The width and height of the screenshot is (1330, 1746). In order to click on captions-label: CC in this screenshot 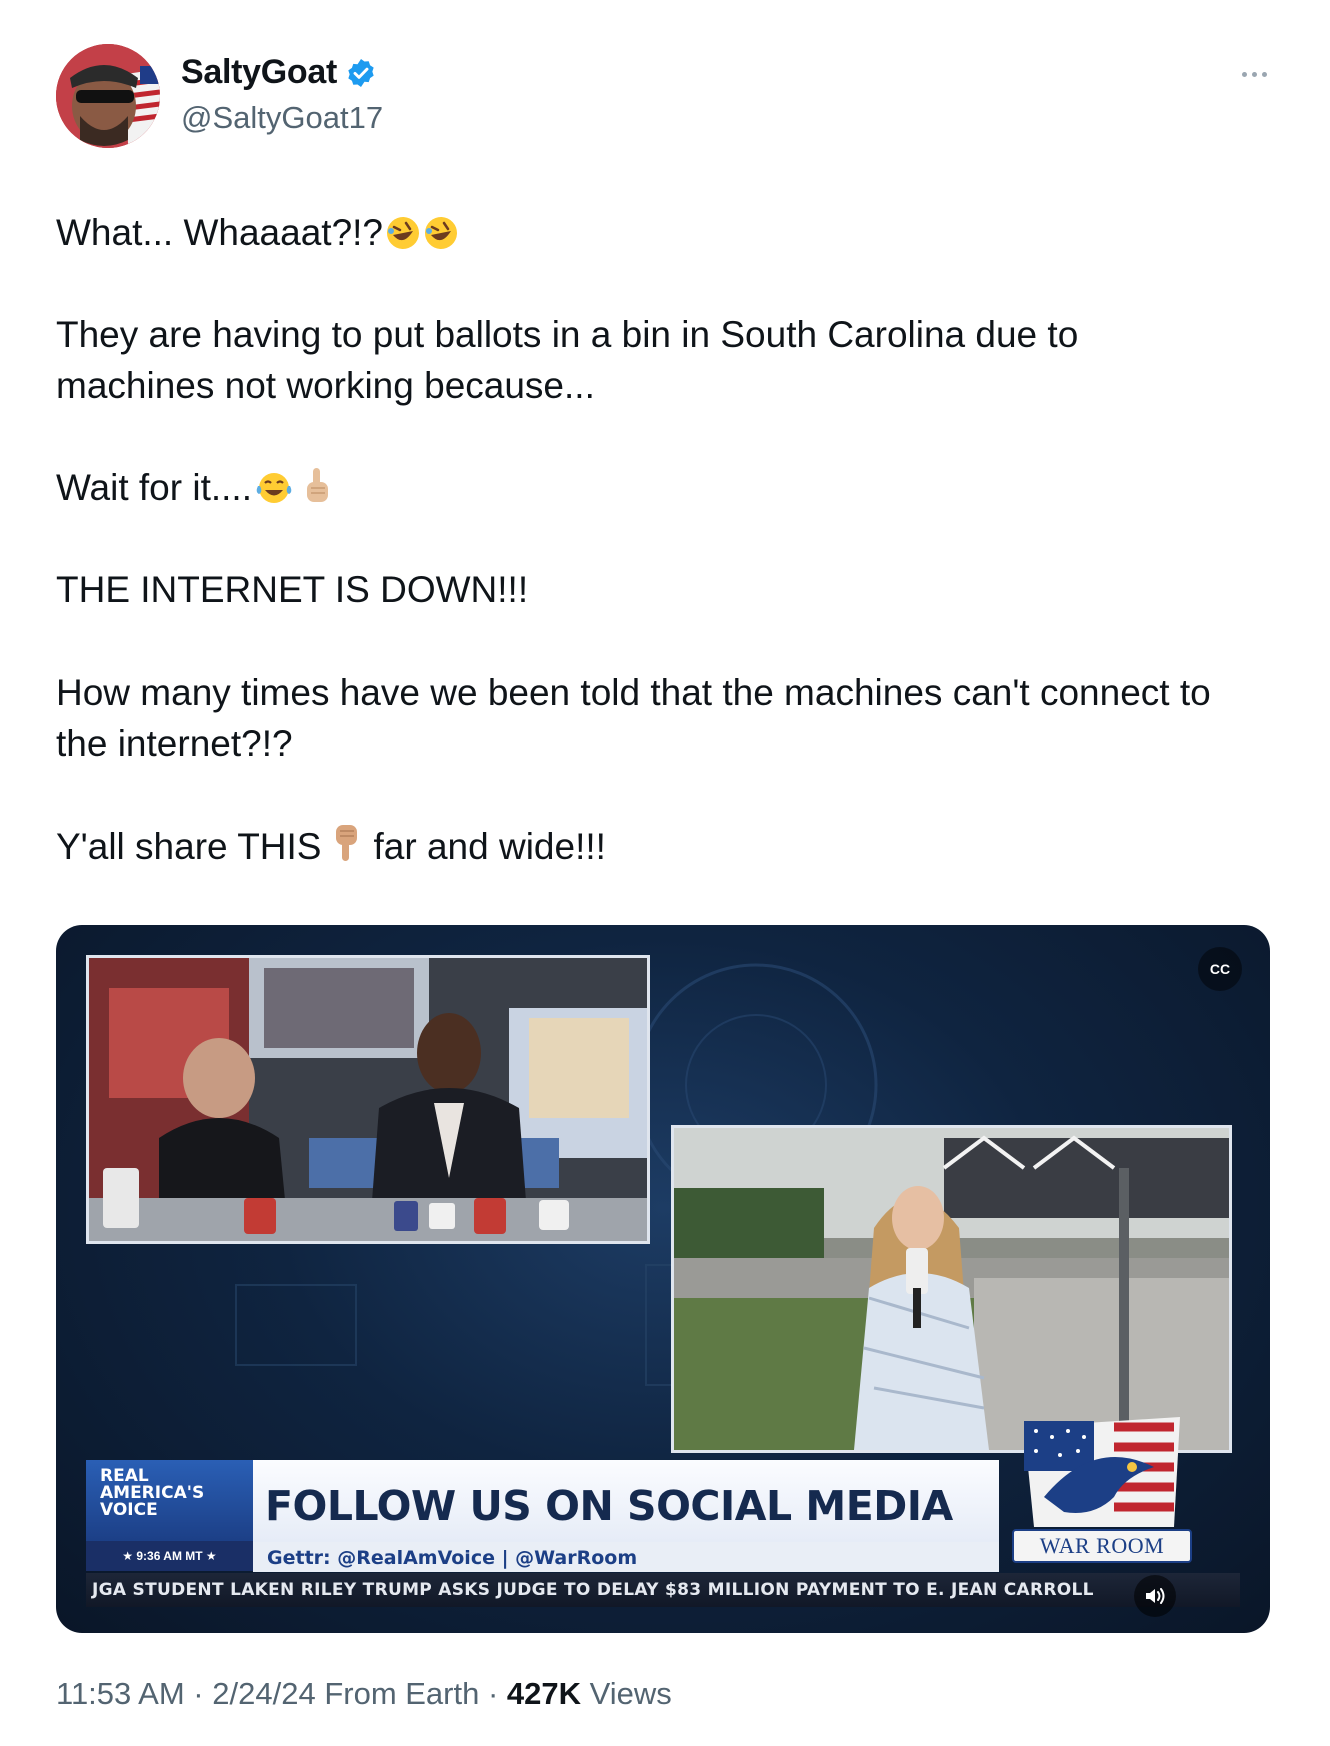, I will do `click(1220, 969)`.